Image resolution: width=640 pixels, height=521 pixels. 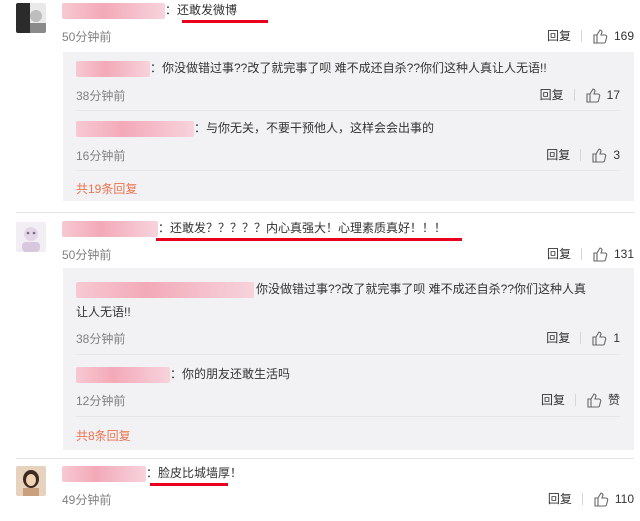 What do you see at coordinates (580, 399) in the screenshot?
I see `reply-actions: 回复 赞` at bounding box center [580, 399].